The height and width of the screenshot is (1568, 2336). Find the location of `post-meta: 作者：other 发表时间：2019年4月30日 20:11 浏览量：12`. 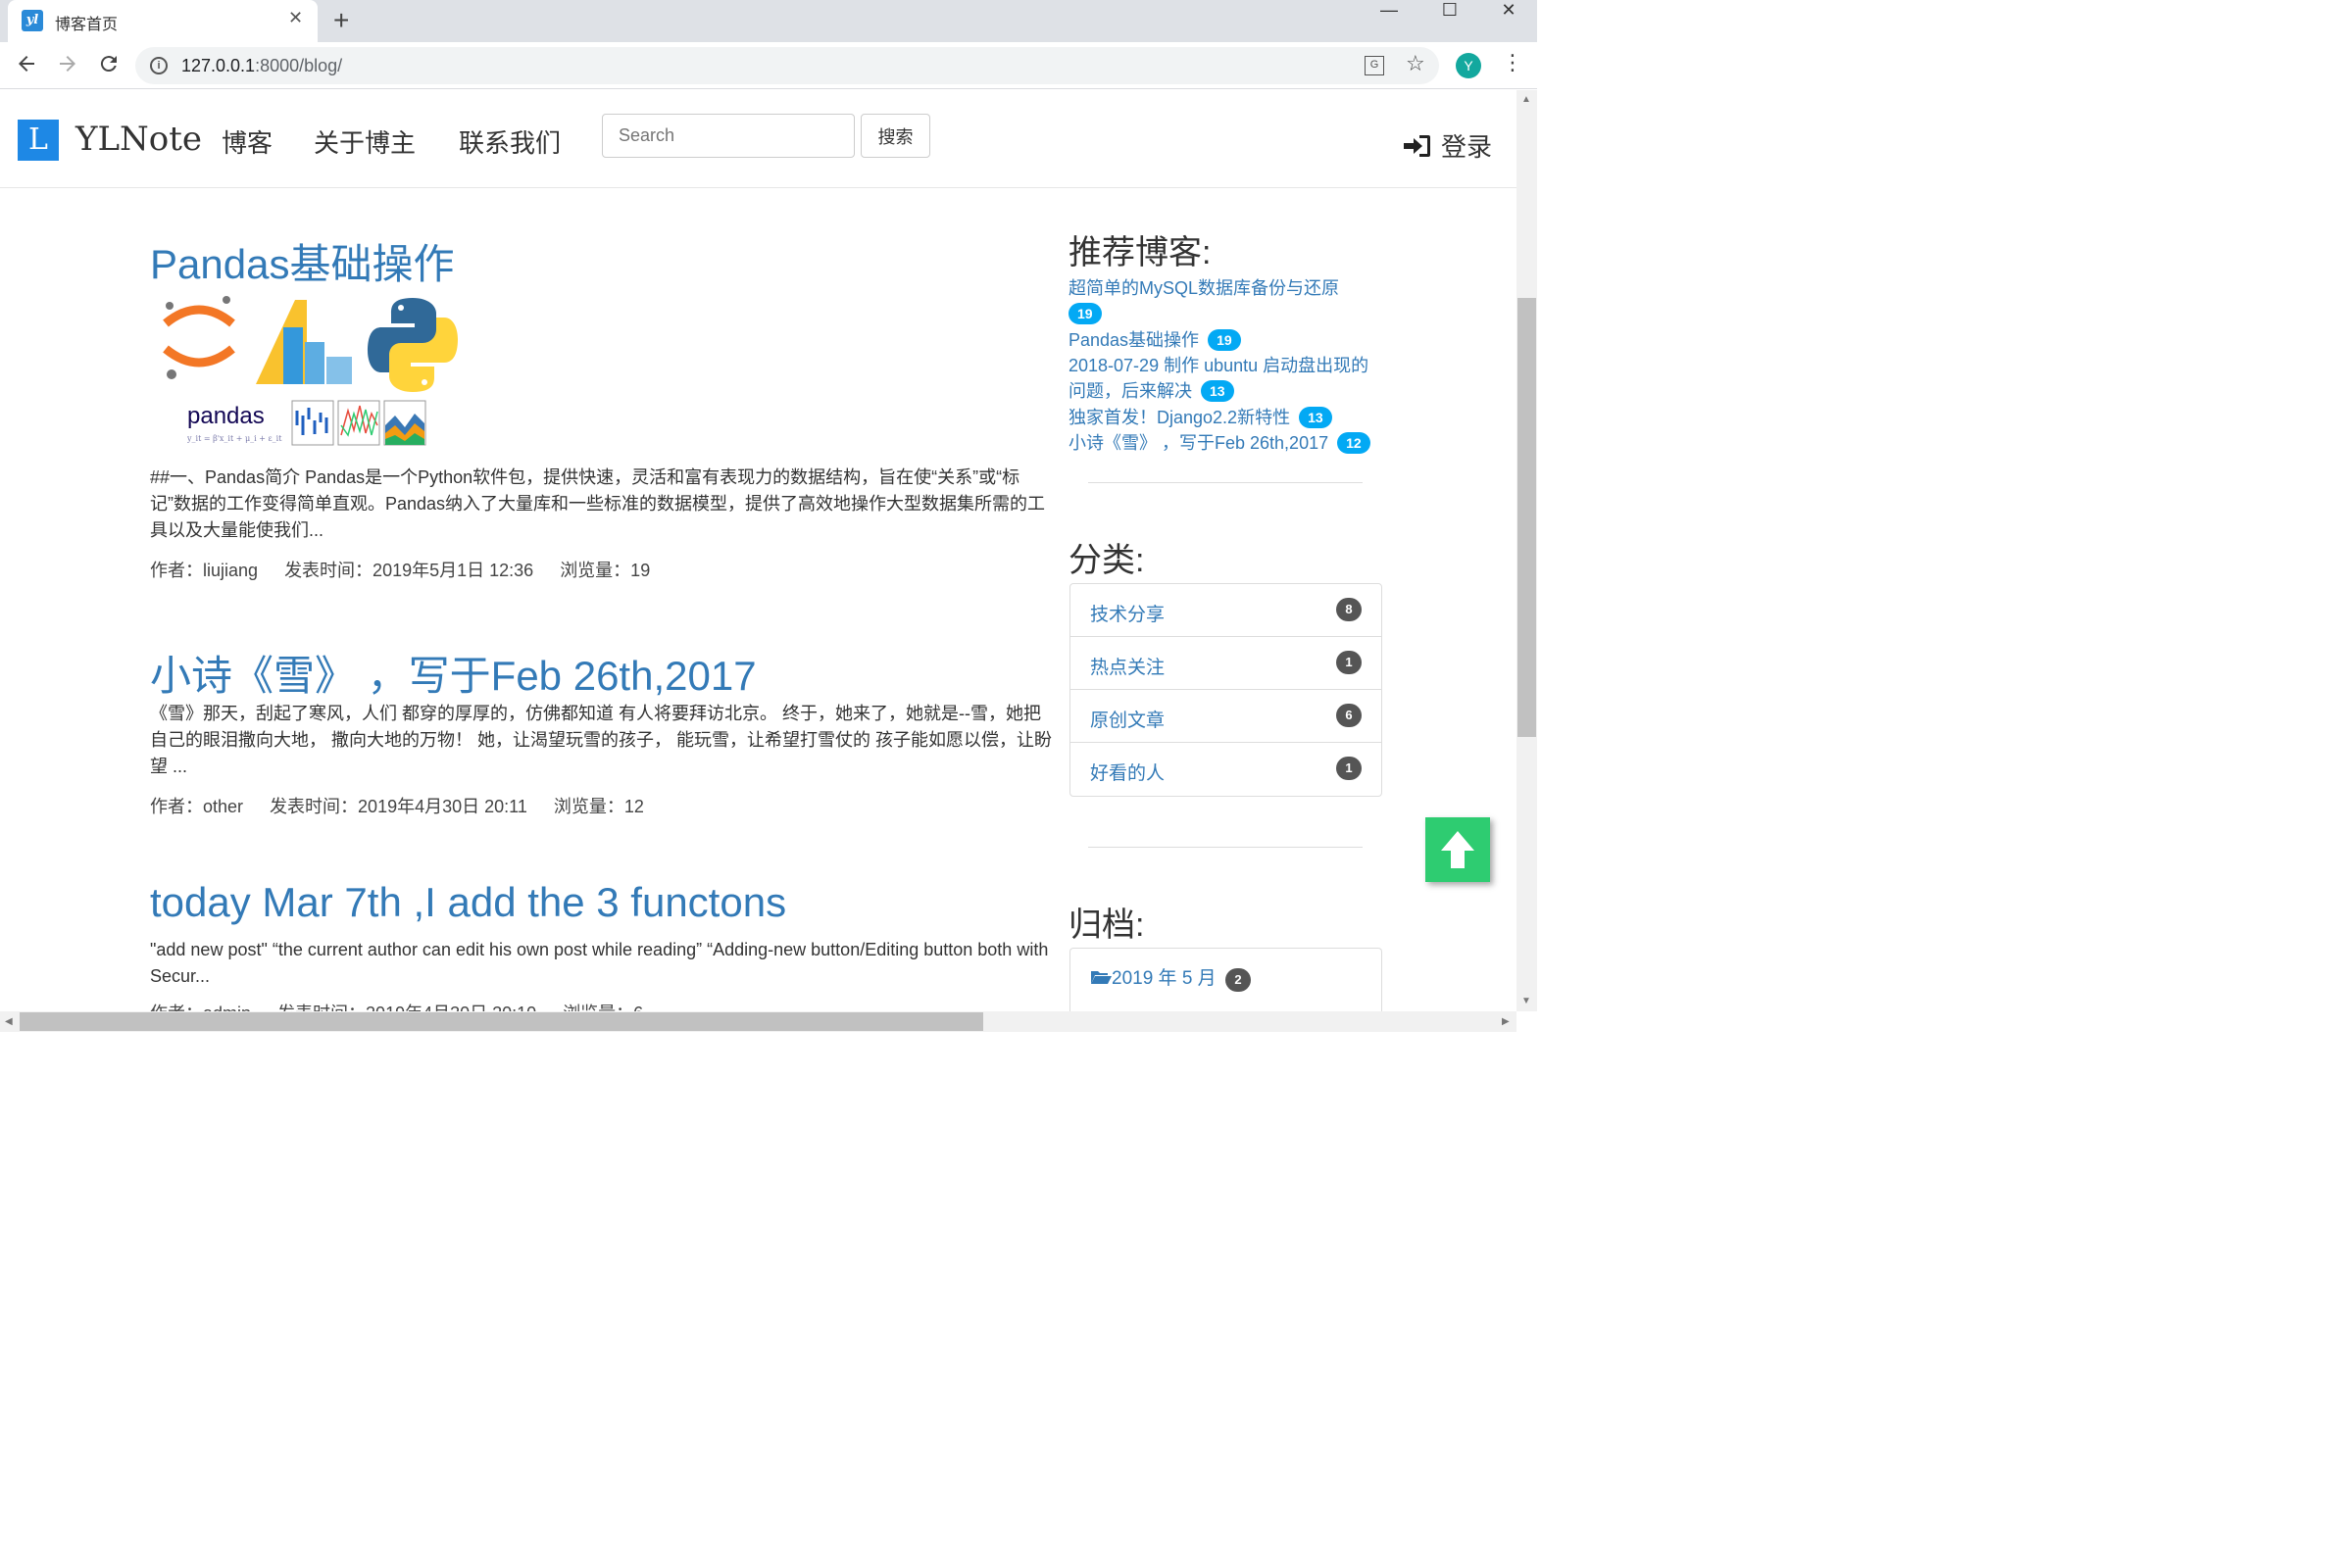

post-meta: 作者：other 发表时间：2019年4月30日 20:11 浏览量：12 is located at coordinates (408, 805).